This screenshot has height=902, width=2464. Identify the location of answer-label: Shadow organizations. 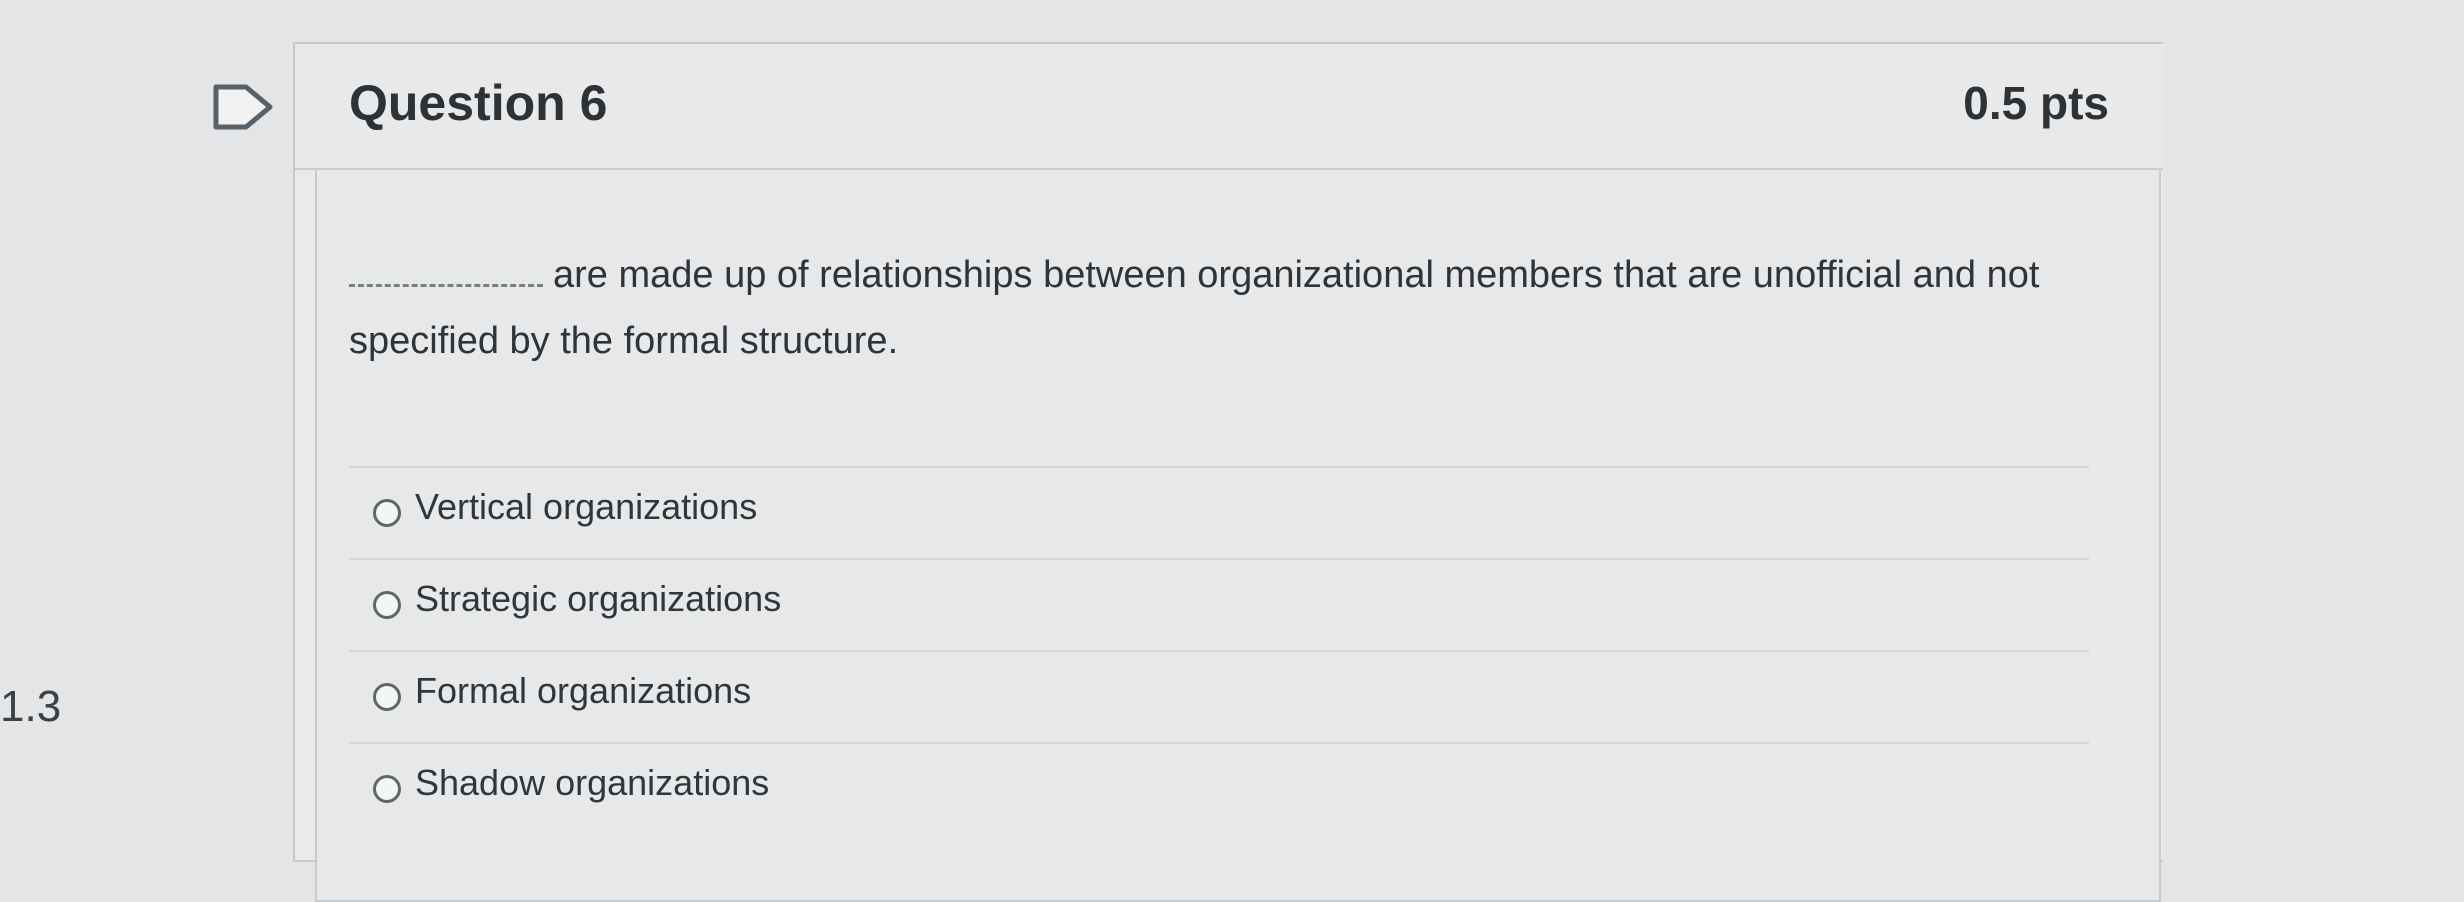
(592, 783).